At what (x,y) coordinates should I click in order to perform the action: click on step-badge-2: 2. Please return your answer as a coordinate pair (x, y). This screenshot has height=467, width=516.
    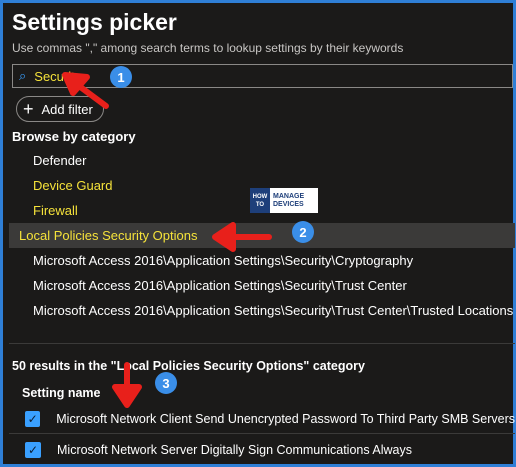
    Looking at the image, I should click on (303, 232).